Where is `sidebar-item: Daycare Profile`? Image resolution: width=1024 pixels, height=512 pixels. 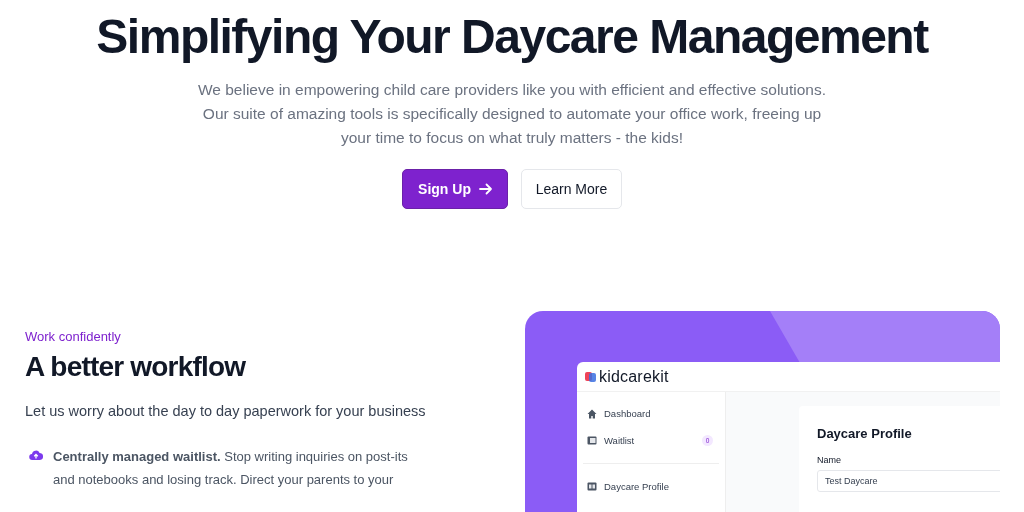 sidebar-item: Daycare Profile is located at coordinates (651, 486).